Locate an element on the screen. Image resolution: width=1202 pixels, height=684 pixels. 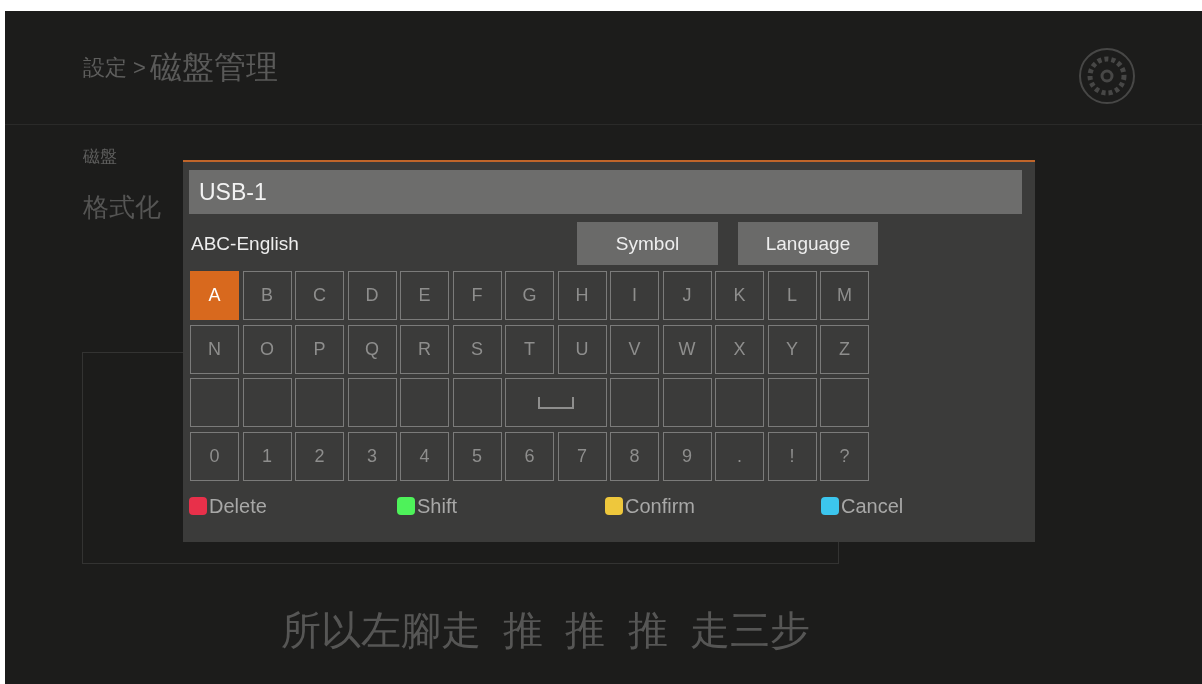
keyboard-key: S is located at coordinates (477, 349).